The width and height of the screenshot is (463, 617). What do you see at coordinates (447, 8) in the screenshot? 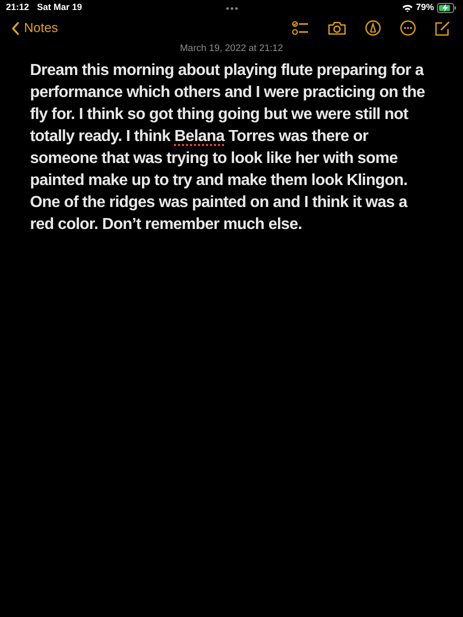
I see `battery-charging-icon` at bounding box center [447, 8].